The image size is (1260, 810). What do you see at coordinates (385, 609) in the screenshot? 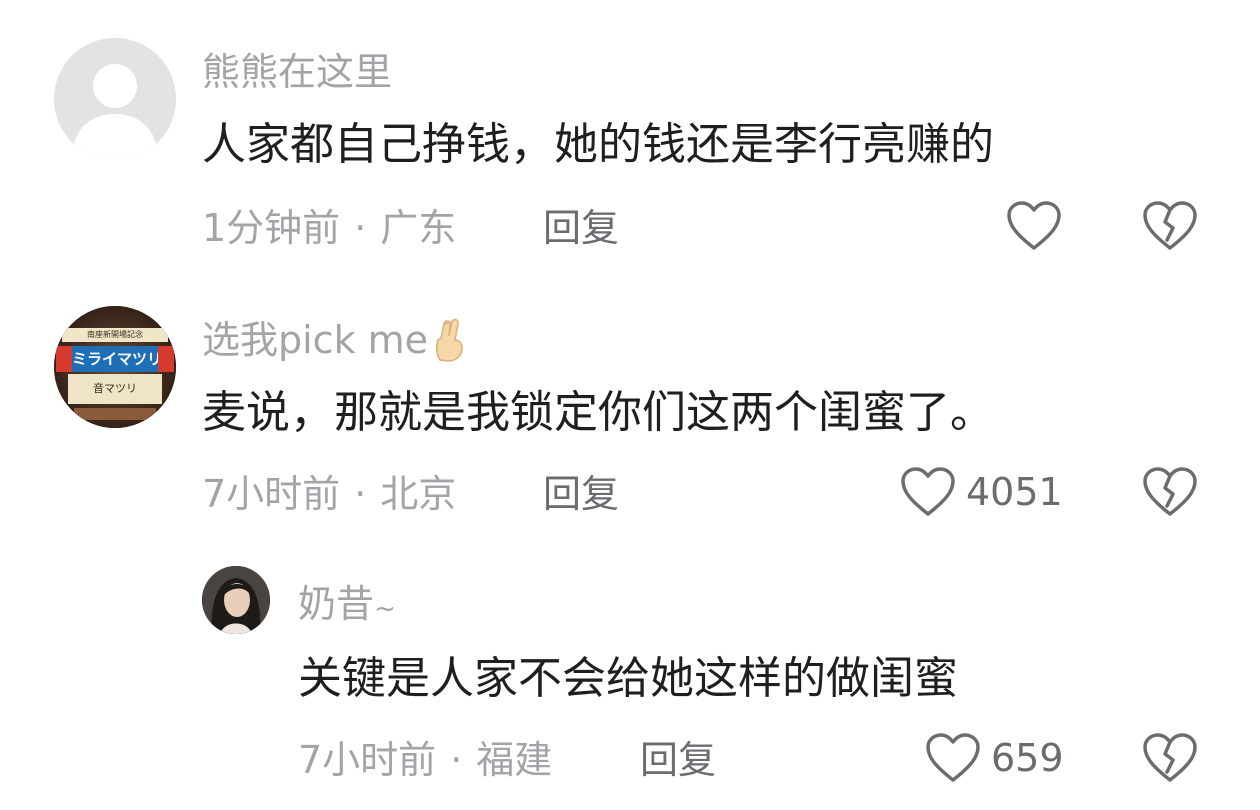
I see `username-suffix: ~` at bounding box center [385, 609].